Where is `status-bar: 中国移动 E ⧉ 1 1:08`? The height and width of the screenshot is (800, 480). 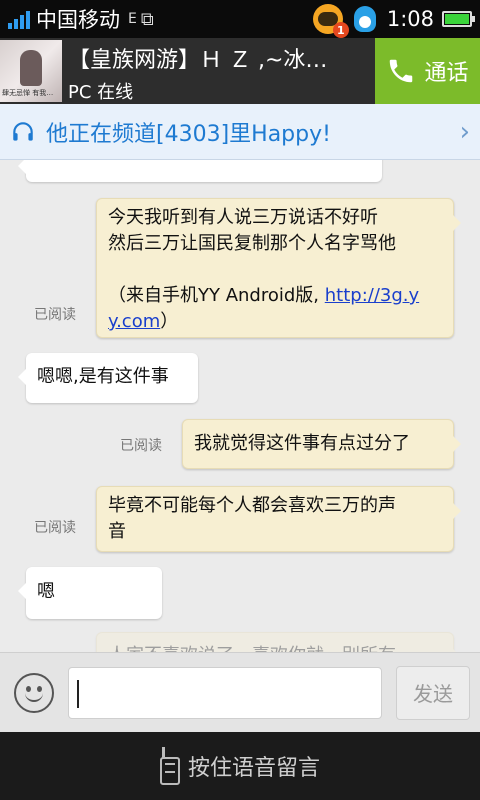 status-bar: 中国移动 E ⧉ 1 1:08 is located at coordinates (240, 19).